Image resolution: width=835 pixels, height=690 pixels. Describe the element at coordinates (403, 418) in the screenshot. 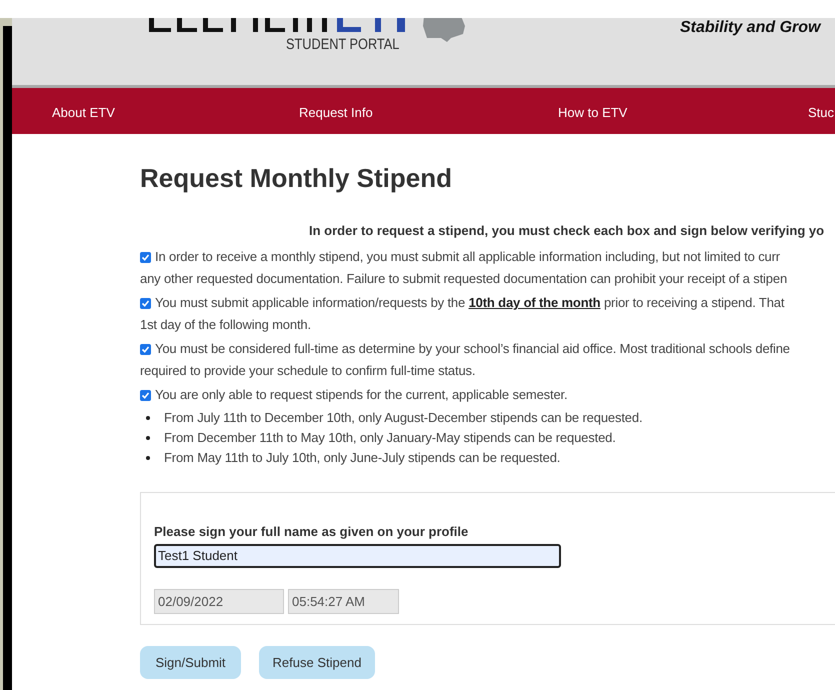

I see `rule-text: From July 11th to December 10th, only August-December stipends can be requested.` at that location.